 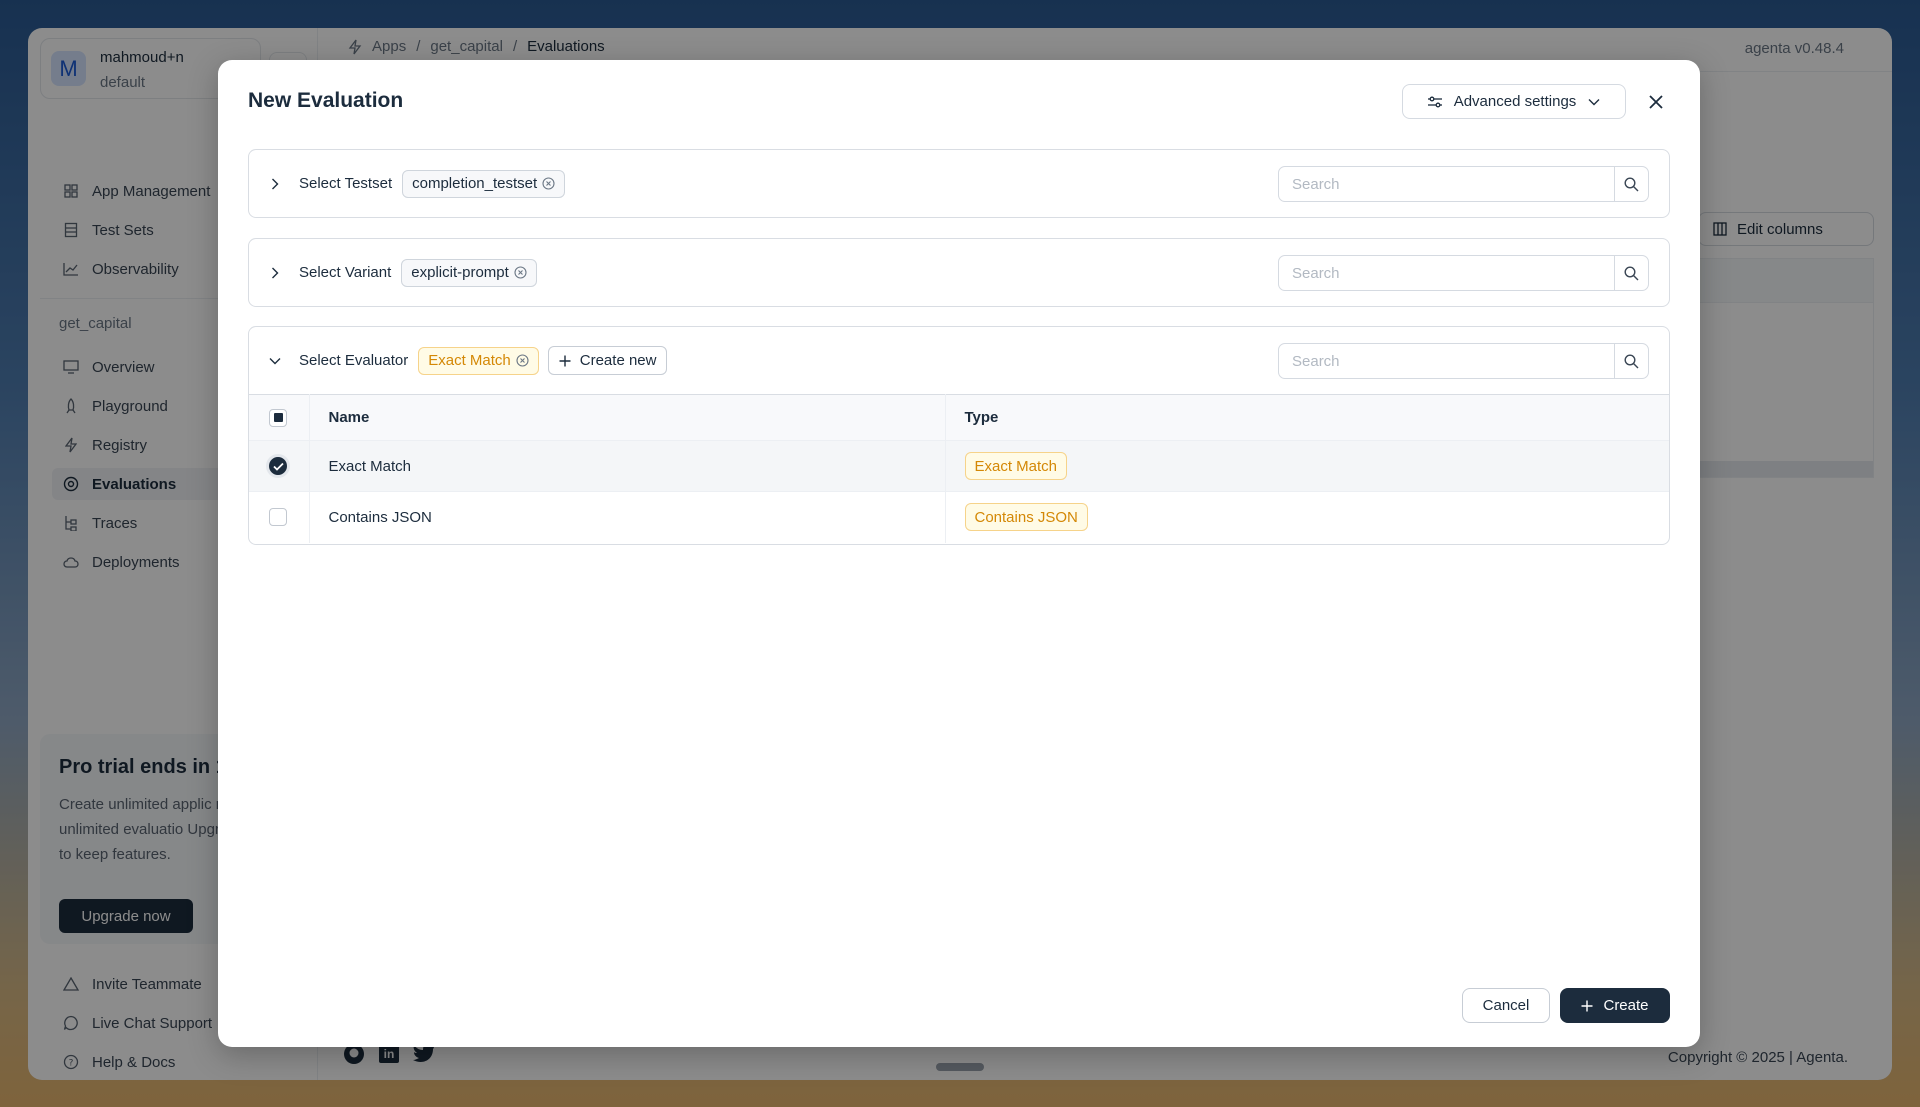 I want to click on table-row: Exact Match Exact Match, so click(x=959, y=466).